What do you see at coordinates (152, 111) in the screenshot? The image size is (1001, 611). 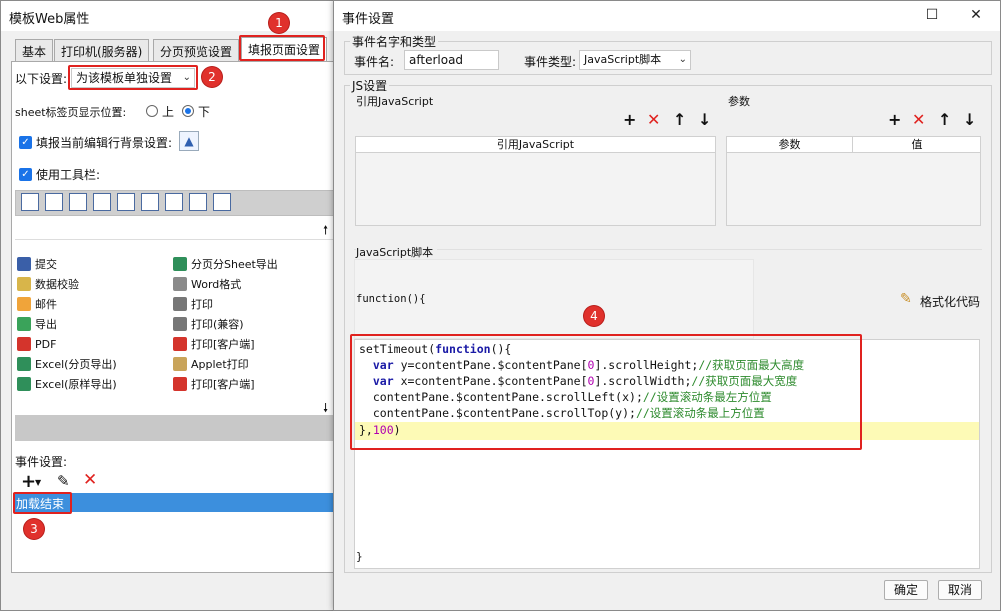 I see `radio-top` at bounding box center [152, 111].